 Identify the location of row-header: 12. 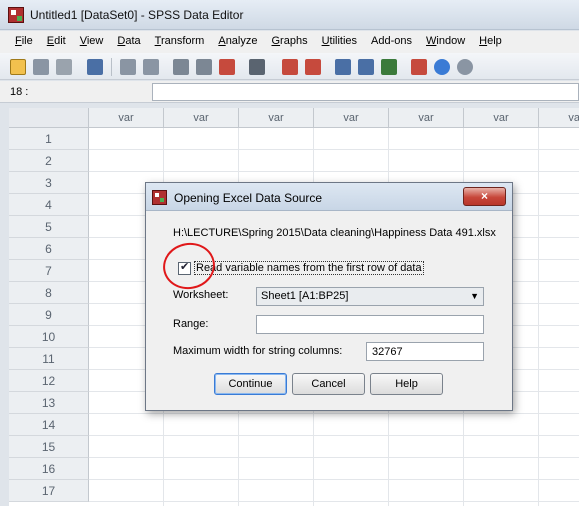
(49, 381).